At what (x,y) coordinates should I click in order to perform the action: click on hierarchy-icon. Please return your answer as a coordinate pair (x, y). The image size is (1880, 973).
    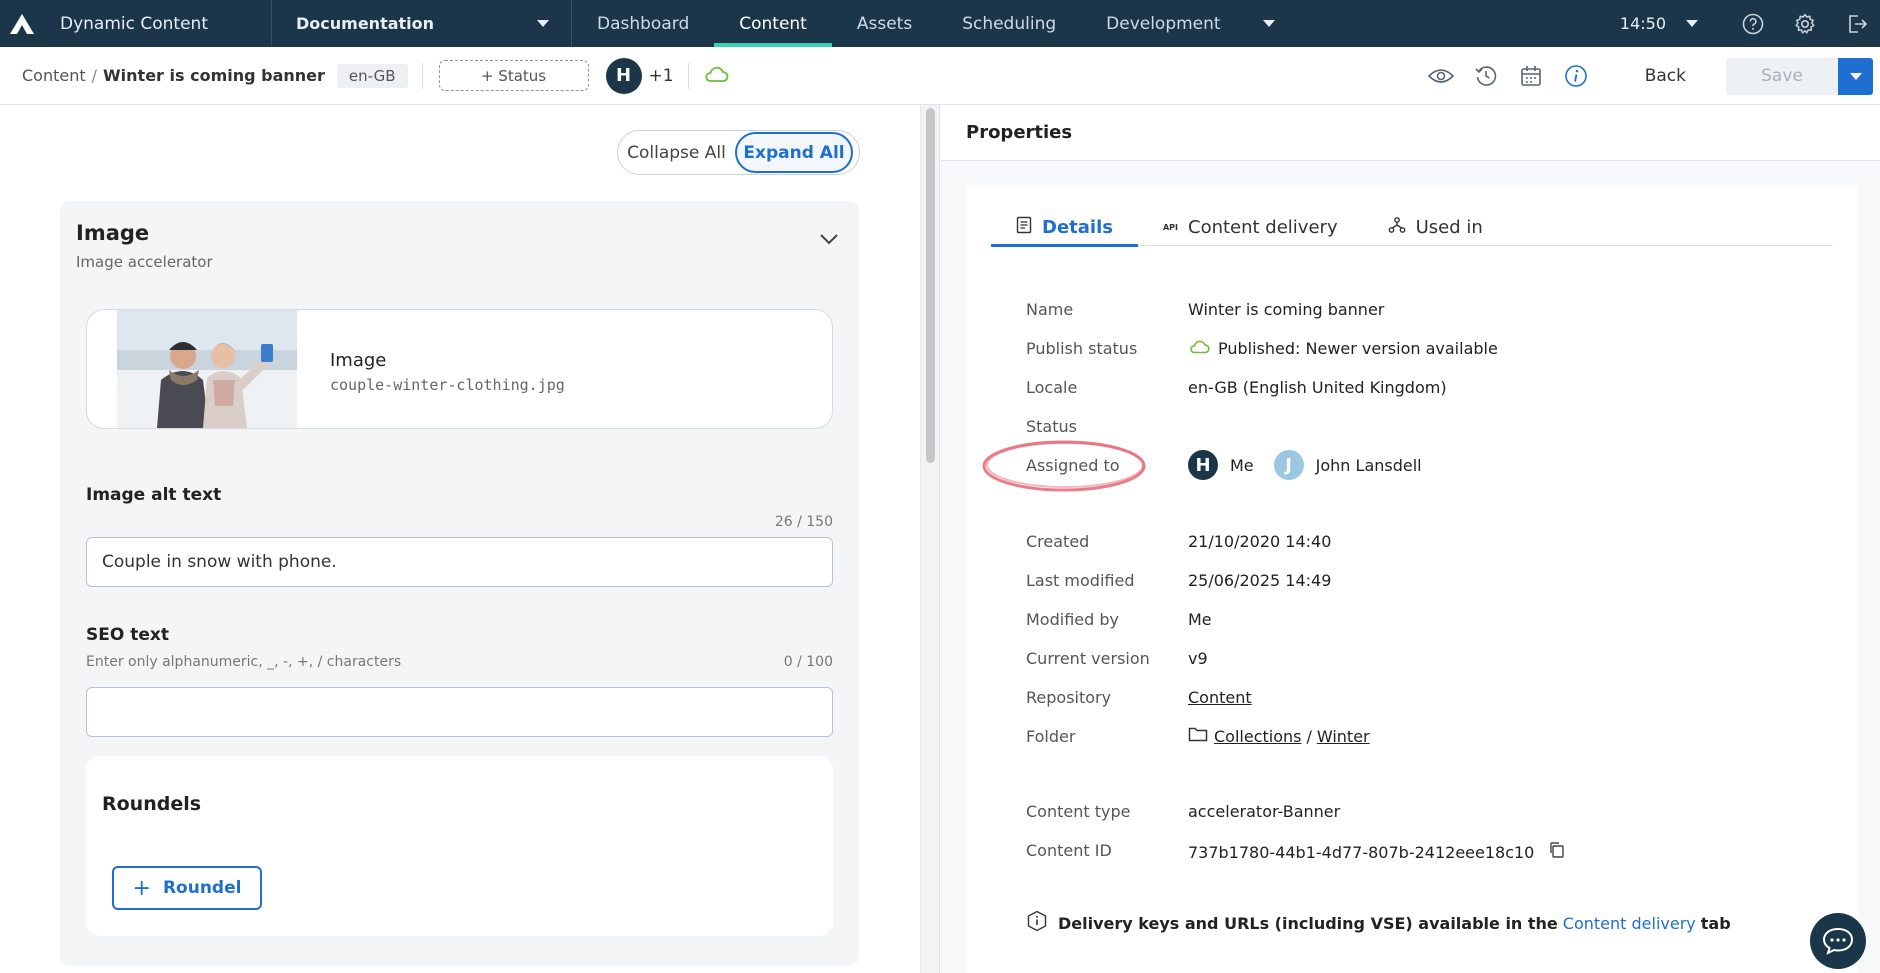
    Looking at the image, I should click on (1397, 227).